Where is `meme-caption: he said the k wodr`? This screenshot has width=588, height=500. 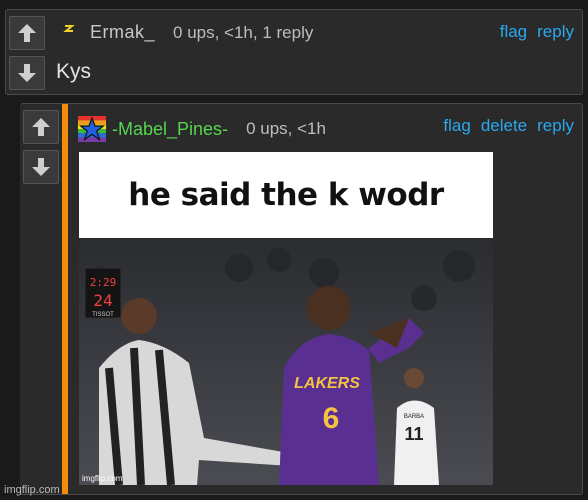
meme-caption: he said the k wodr is located at coordinates (286, 195).